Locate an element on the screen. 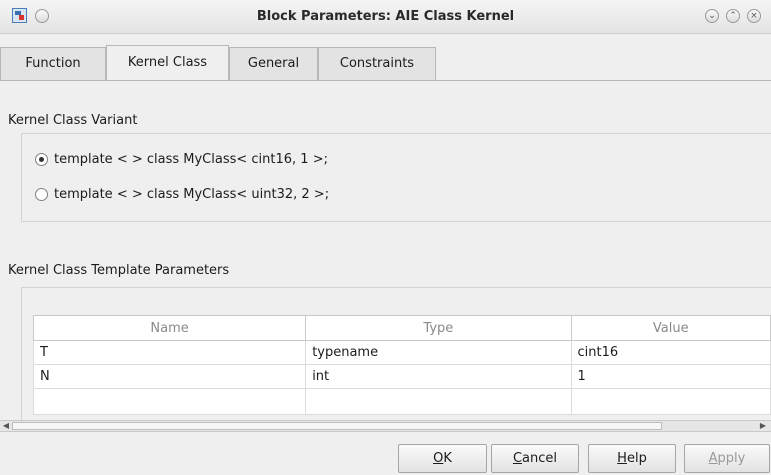 This screenshot has width=771, height=475. ok-button: OK is located at coordinates (442, 458).